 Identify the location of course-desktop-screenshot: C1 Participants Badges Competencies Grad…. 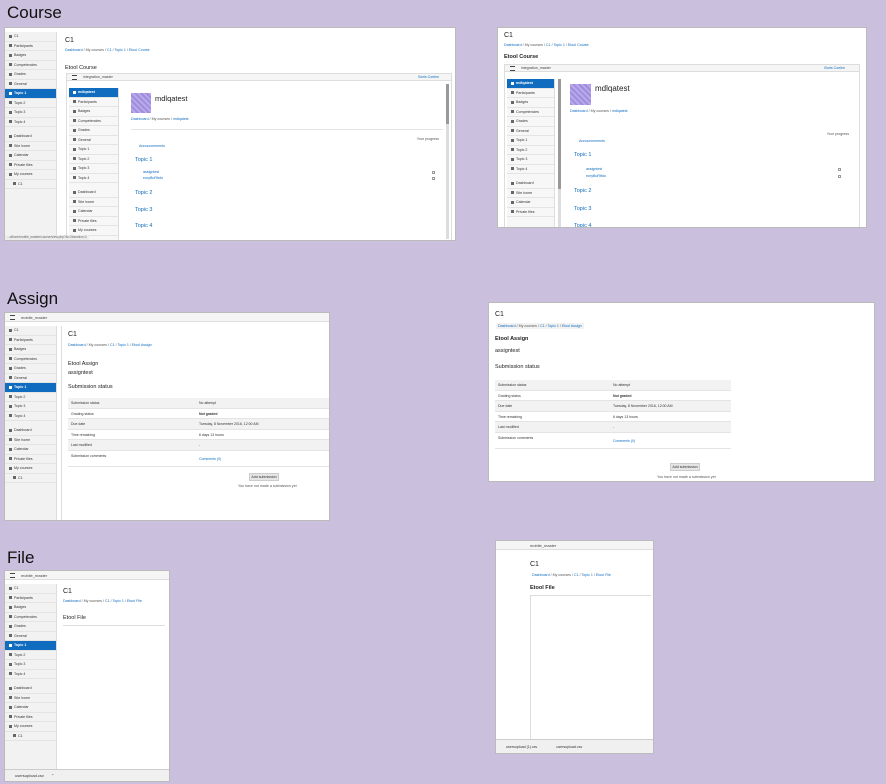
(230, 134).